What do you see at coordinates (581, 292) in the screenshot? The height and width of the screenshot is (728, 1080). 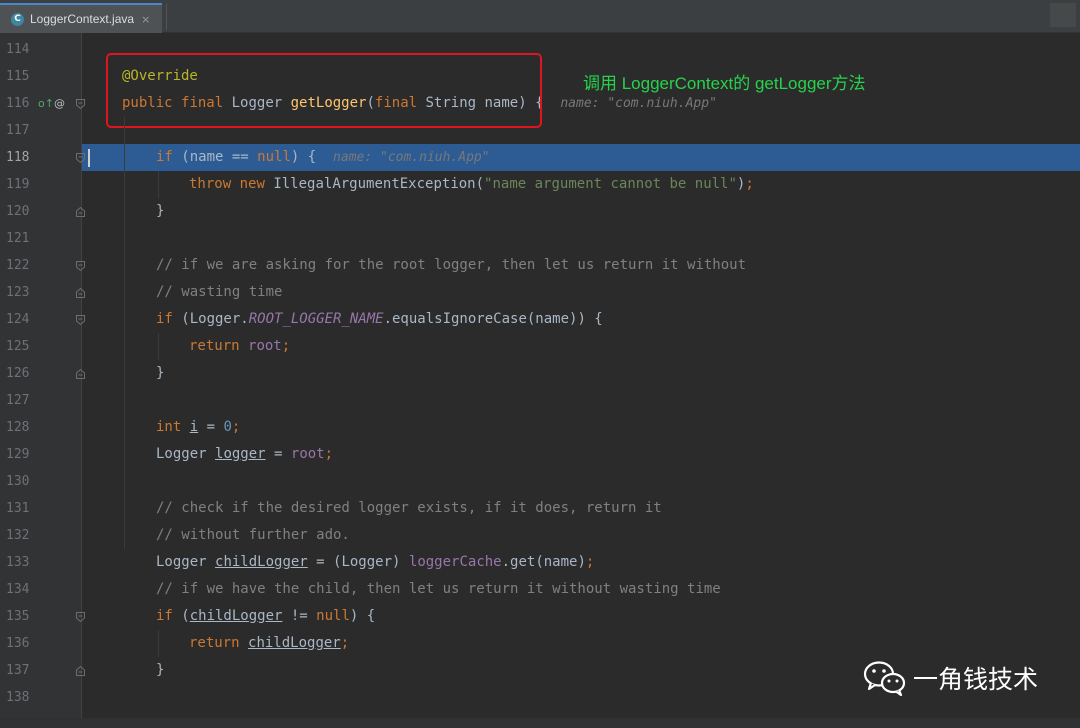 I see `code-line: // wasting time` at bounding box center [581, 292].